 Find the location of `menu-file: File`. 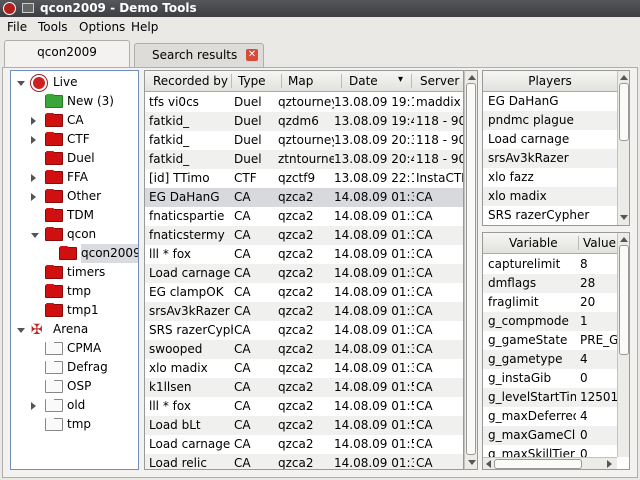

menu-file: File is located at coordinates (17, 27).